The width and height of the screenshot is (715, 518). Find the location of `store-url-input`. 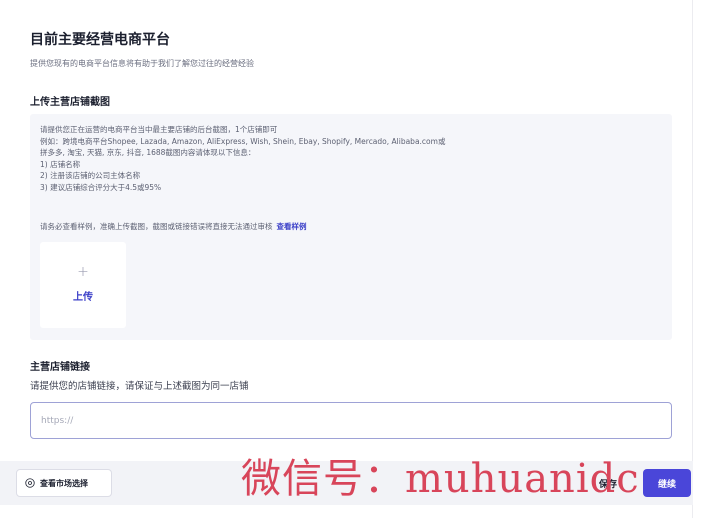

store-url-input is located at coordinates (351, 420).